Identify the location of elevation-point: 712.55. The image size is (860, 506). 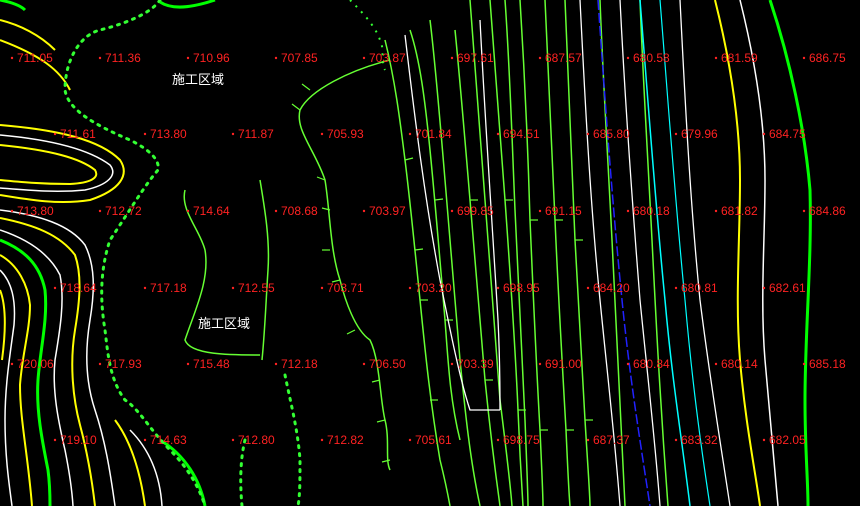
(253, 288).